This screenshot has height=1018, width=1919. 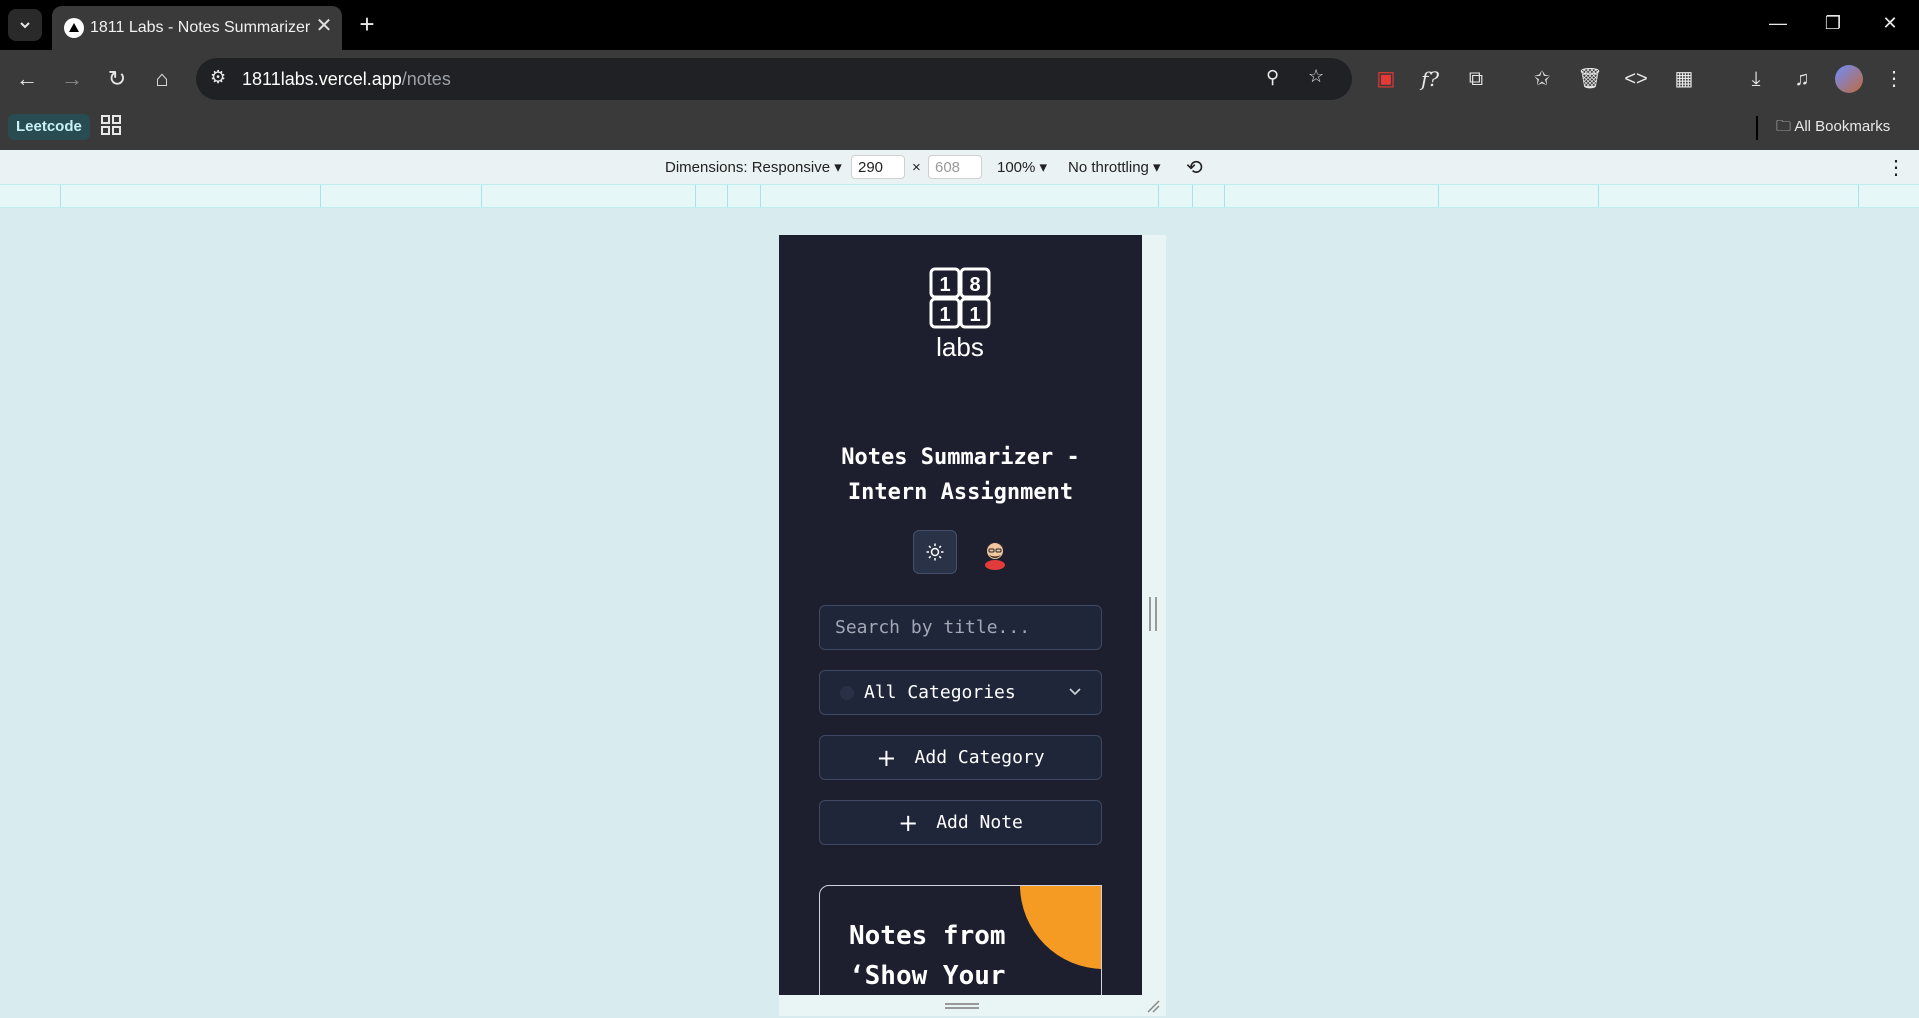 What do you see at coordinates (995, 552) in the screenshot?
I see `user-avatar` at bounding box center [995, 552].